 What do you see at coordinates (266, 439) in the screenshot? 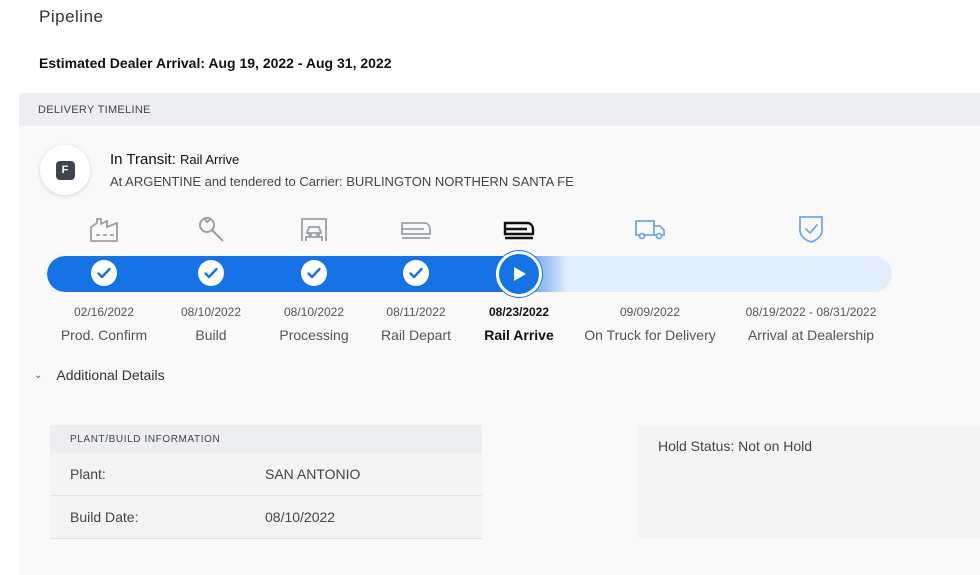
I see `plant-table-header: PLANT/BUILD INFORMATION` at bounding box center [266, 439].